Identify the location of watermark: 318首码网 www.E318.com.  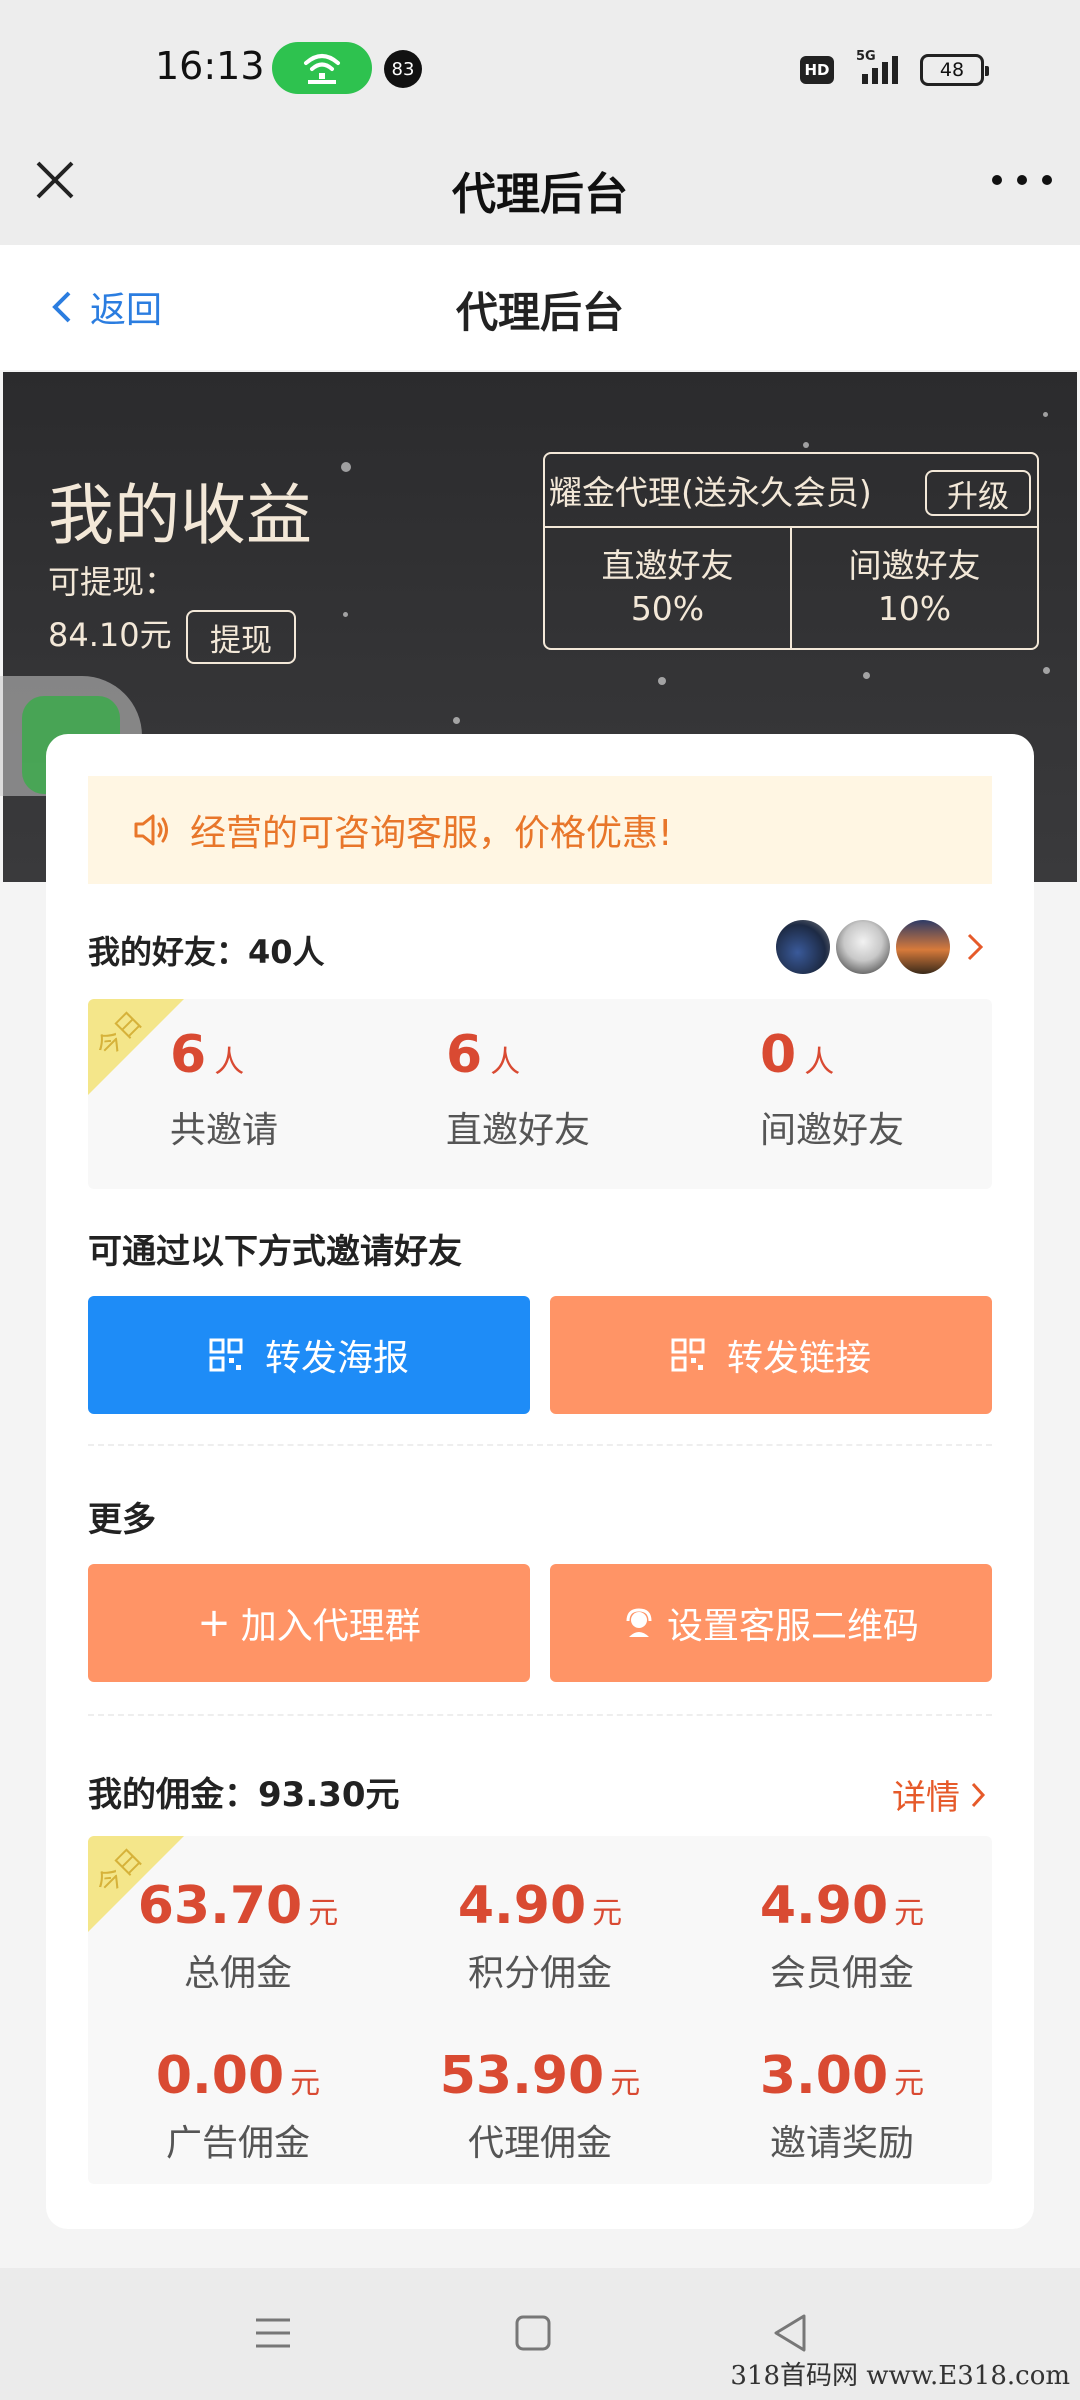
(900, 2376).